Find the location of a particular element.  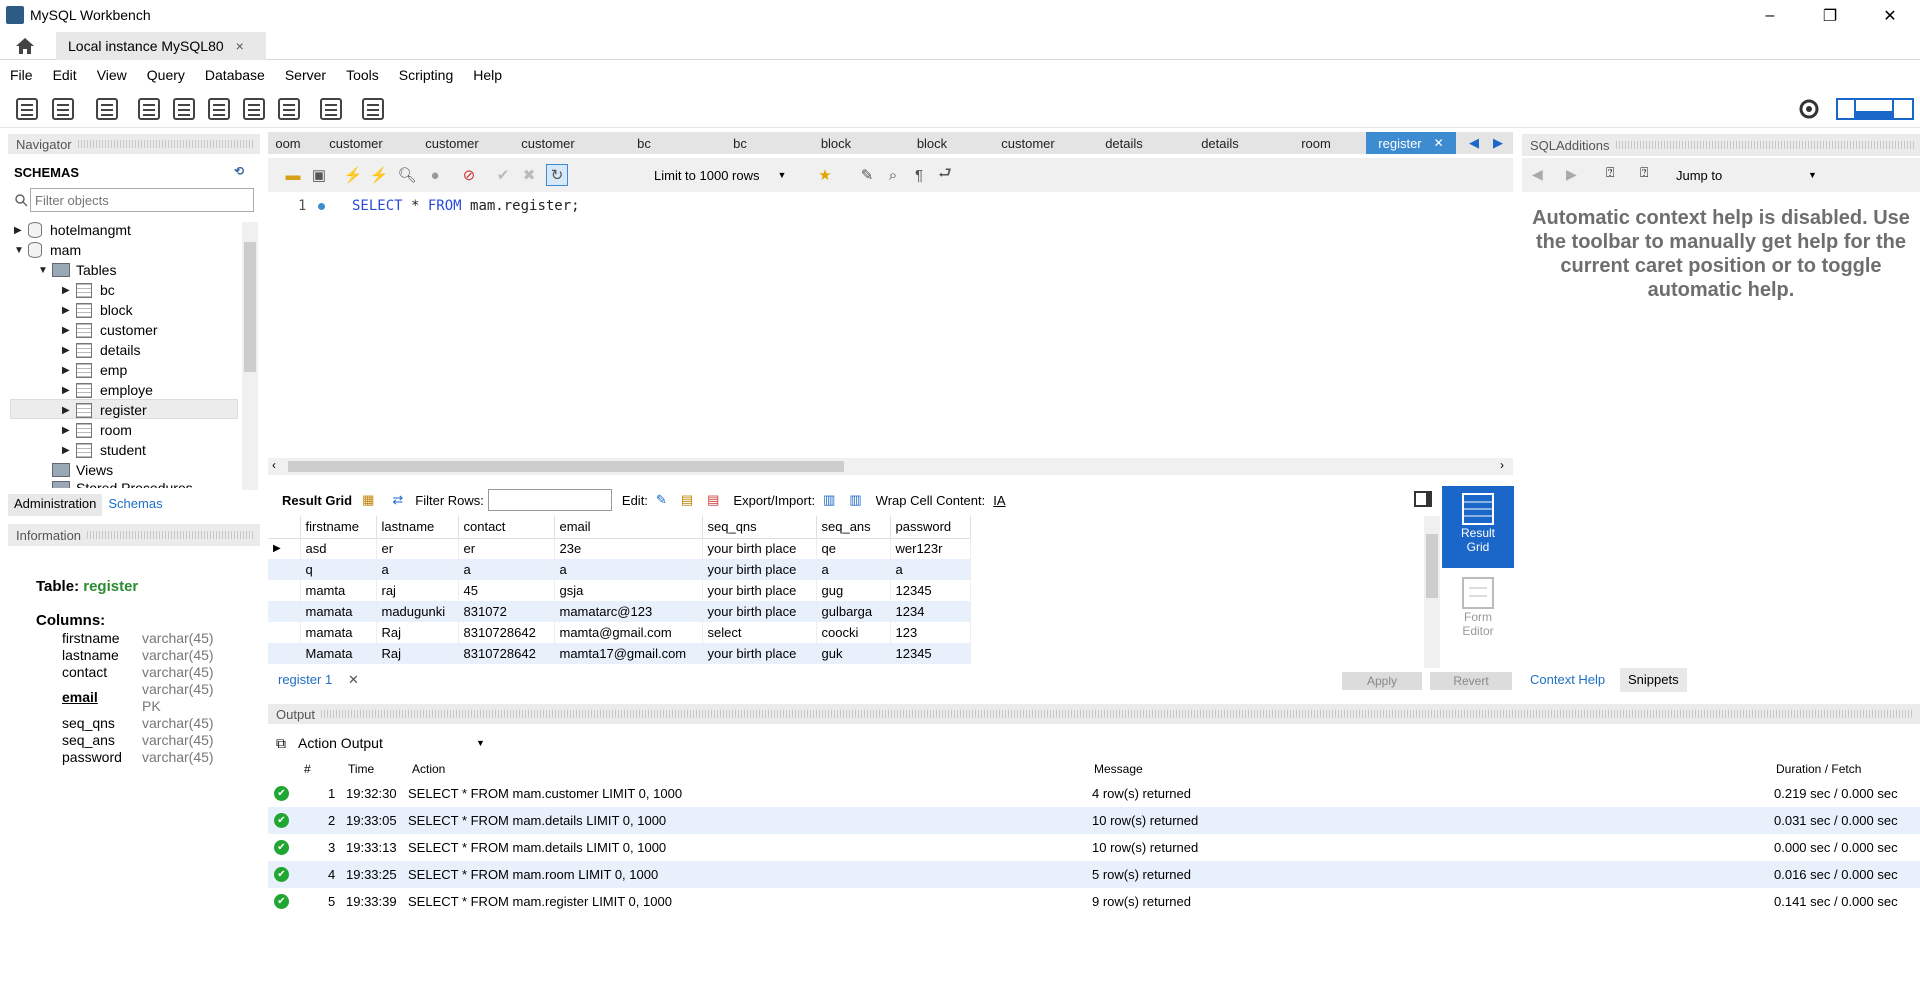

editor-tab: oom is located at coordinates (288, 143).